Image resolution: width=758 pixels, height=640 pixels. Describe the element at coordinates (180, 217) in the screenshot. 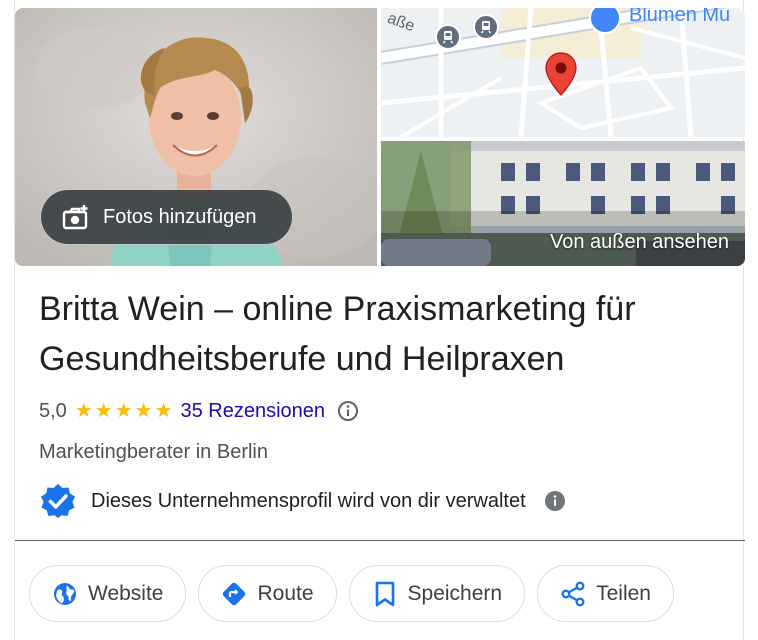

I see `add-photos-label: Fotos hinzufügen` at that location.